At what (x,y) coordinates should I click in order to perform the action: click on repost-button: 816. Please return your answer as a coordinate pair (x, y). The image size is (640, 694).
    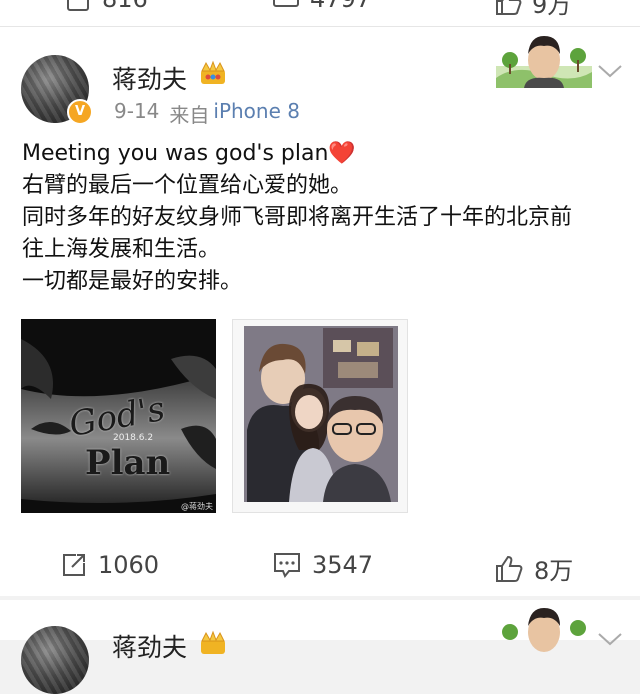
    Looking at the image, I should click on (107, 6).